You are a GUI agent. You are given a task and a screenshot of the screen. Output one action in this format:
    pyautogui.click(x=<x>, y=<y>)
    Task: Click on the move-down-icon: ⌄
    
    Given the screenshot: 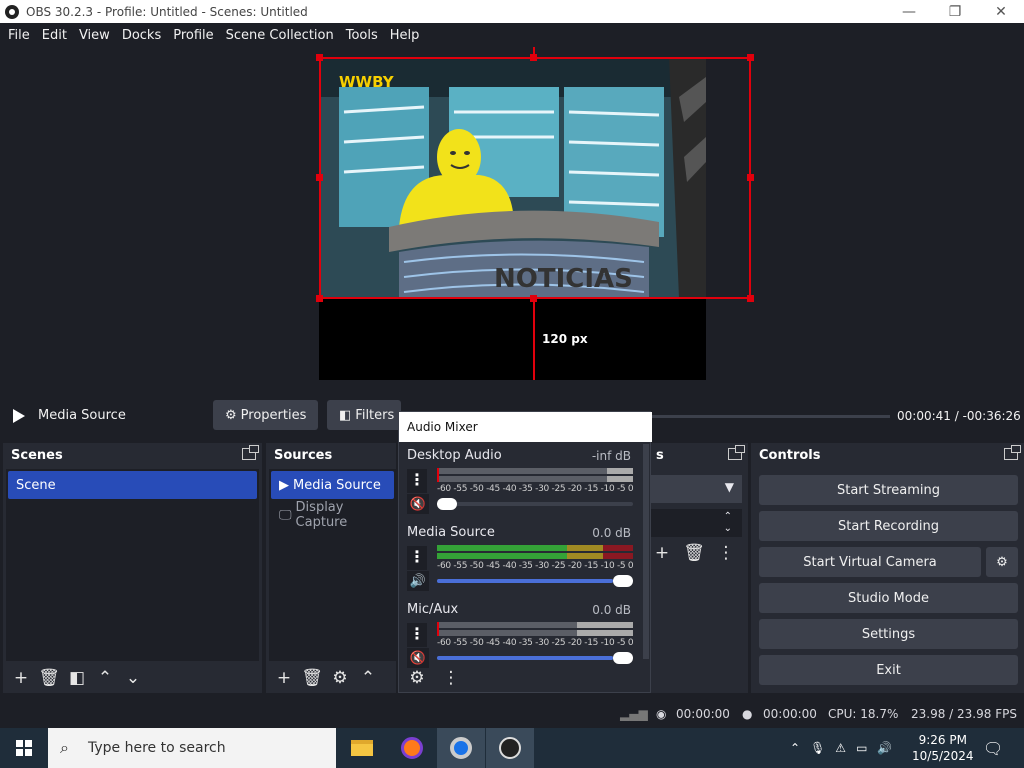 What is the action you would take?
    pyautogui.click(x=133, y=678)
    